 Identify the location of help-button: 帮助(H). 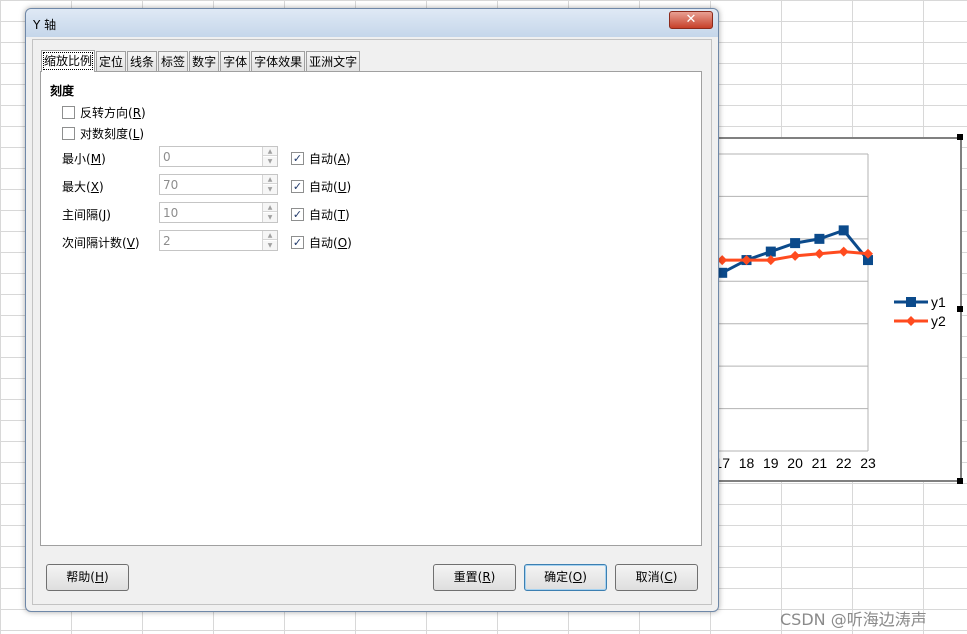
(87, 577).